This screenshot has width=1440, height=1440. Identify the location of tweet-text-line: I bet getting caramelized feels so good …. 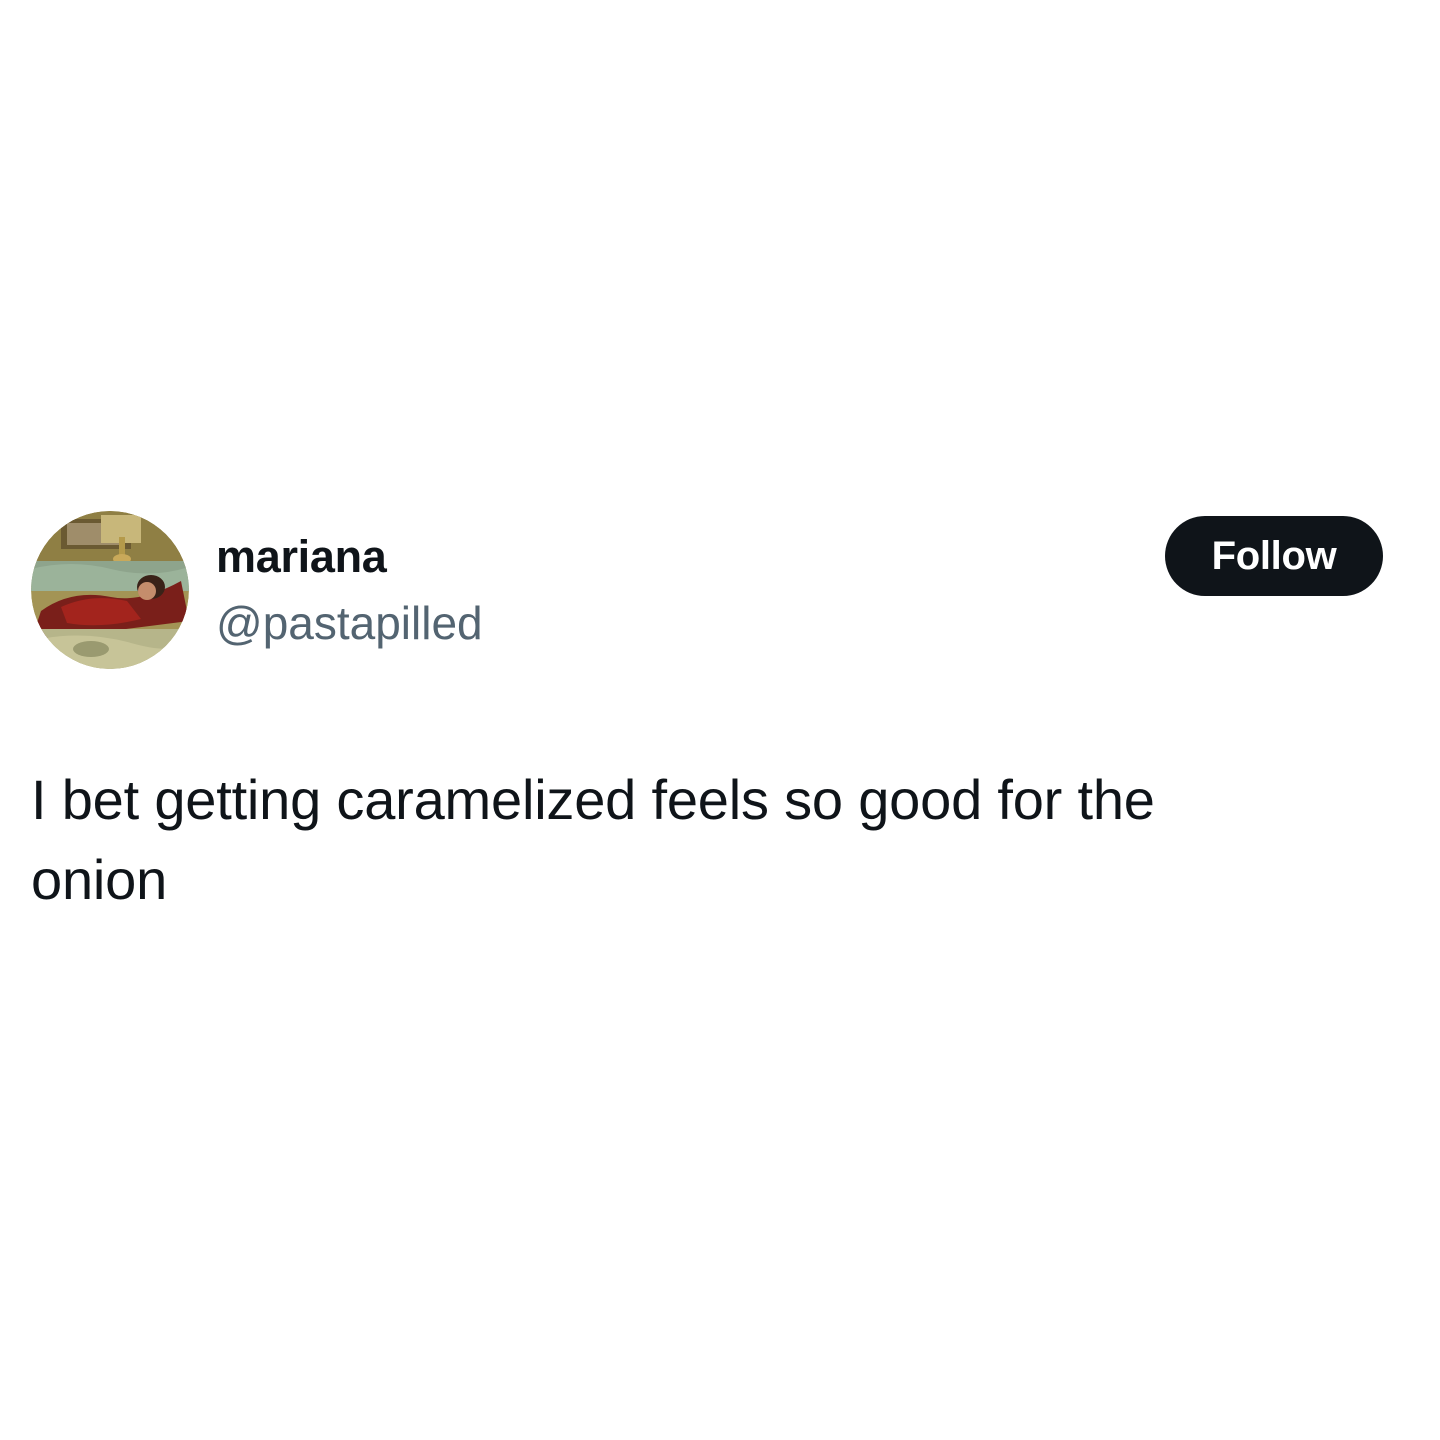
(593, 799).